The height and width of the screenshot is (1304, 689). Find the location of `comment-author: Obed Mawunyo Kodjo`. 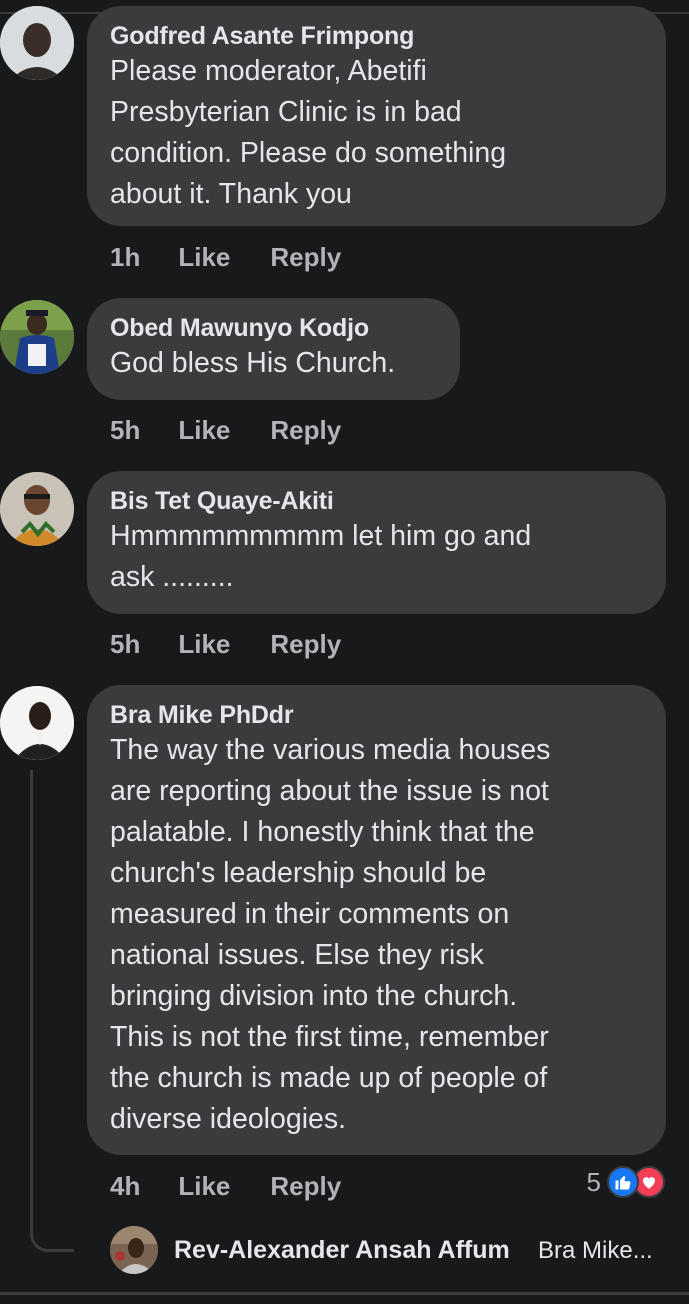

comment-author: Obed Mawunyo Kodjo is located at coordinates (274, 328).